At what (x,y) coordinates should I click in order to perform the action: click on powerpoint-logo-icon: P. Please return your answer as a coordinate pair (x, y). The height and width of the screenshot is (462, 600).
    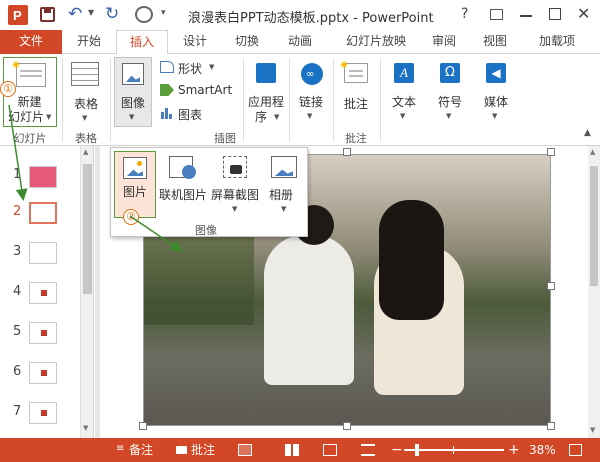
    Looking at the image, I should click on (18, 15).